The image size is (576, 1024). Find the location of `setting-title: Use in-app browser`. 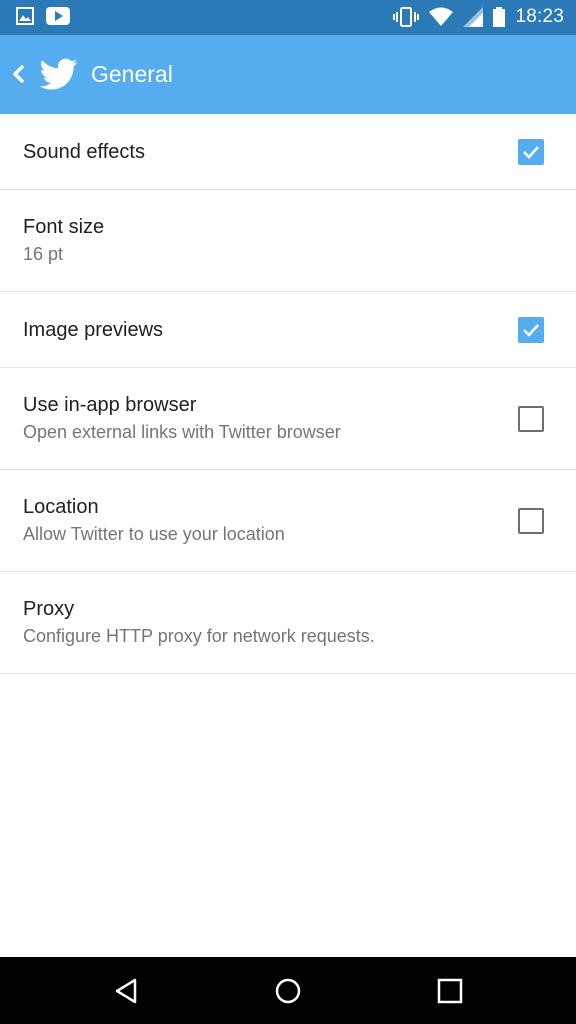

setting-title: Use in-app browser is located at coordinates (110, 405).